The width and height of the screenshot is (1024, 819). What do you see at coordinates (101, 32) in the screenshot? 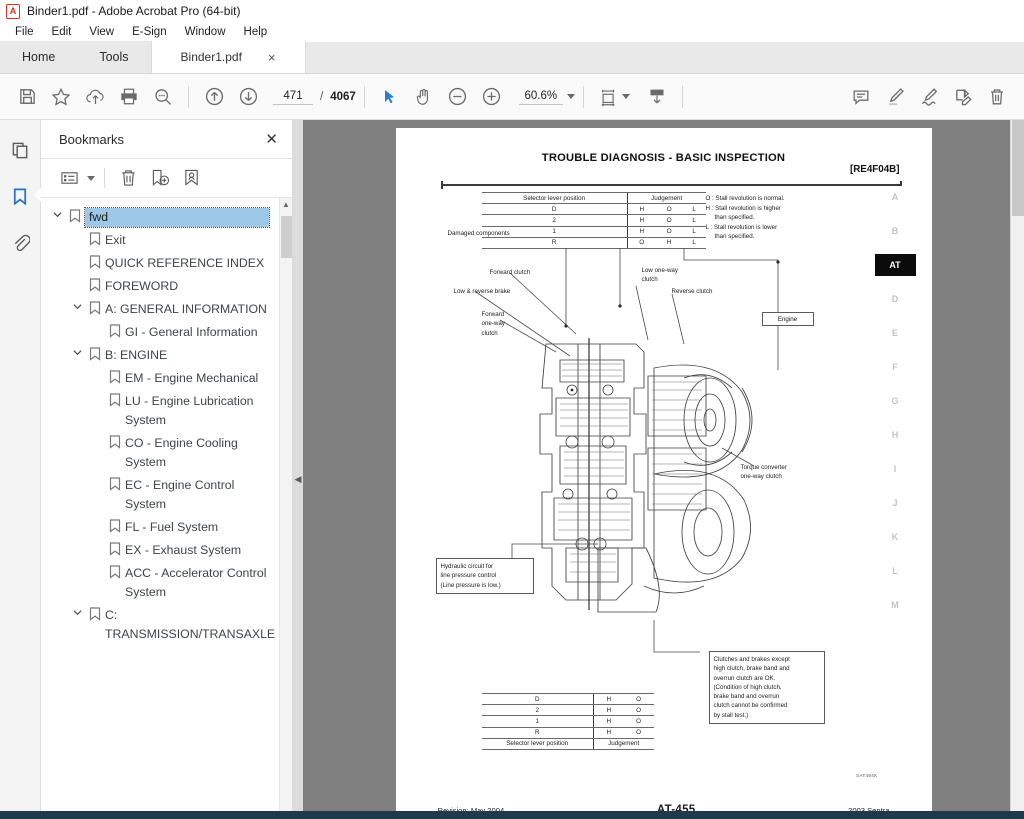
I see `menu-view: View` at bounding box center [101, 32].